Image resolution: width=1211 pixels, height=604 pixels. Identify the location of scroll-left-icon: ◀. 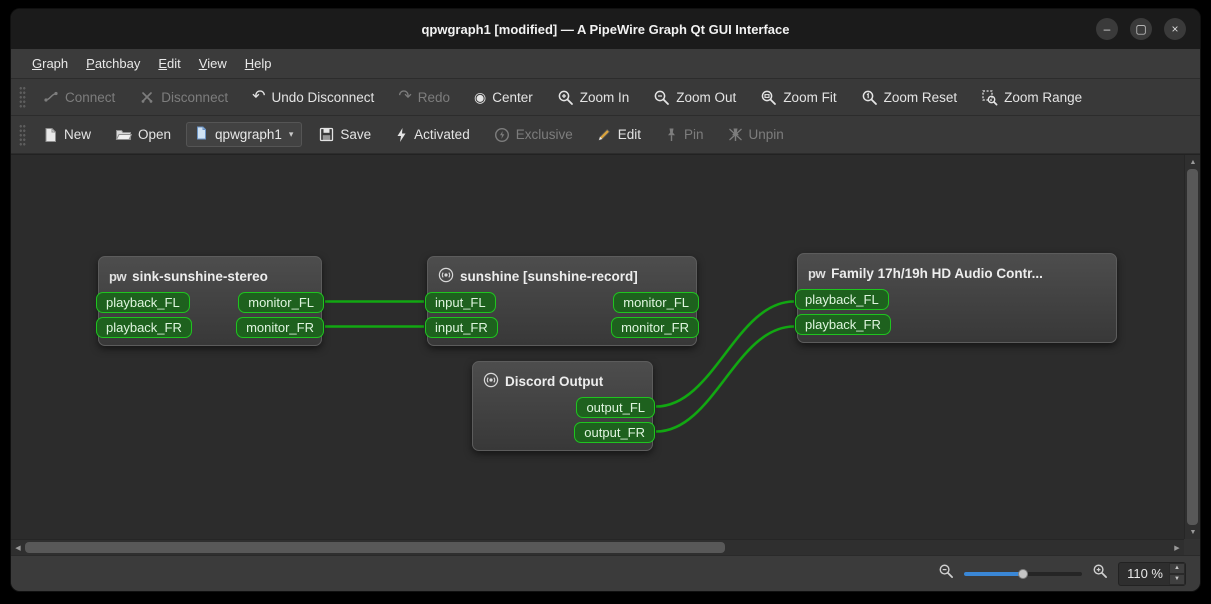
(18, 548).